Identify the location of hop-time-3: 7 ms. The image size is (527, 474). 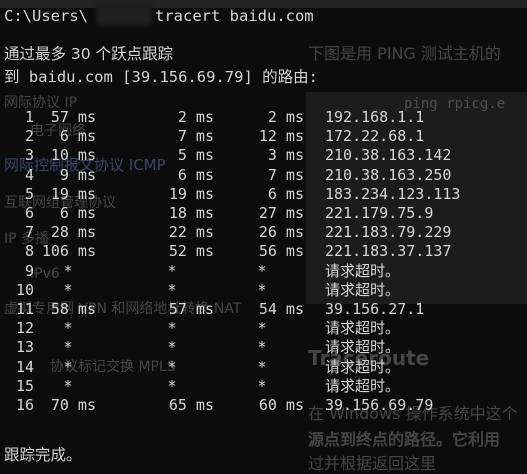
(285, 174).